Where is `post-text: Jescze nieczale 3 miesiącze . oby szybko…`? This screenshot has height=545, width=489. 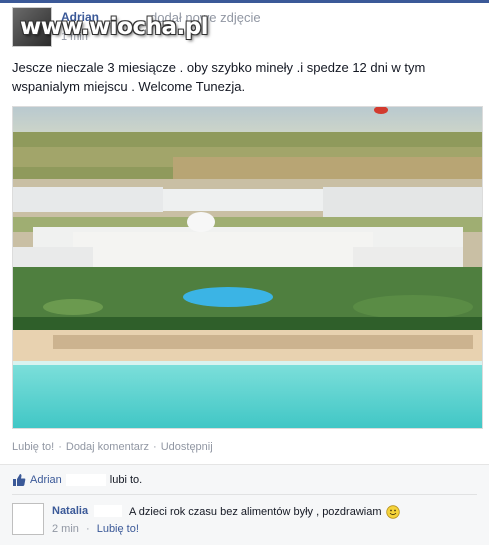 post-text: Jescze nieczale 3 miesiącze . oby szybko… is located at coordinates (219, 77).